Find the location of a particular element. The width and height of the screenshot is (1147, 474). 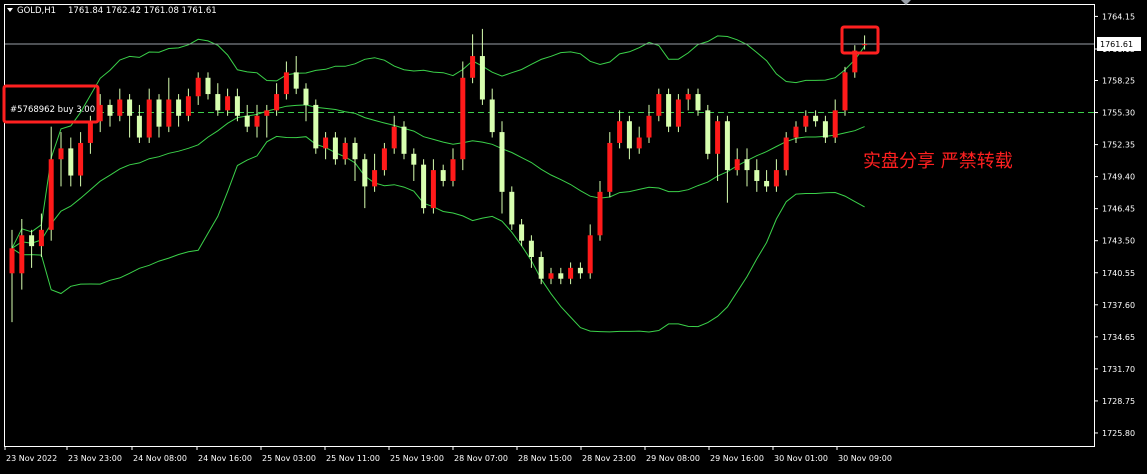

chart-header: GOLD,H1 1761.84 1762.42 1761.08 1761.61 is located at coordinates (112, 11).